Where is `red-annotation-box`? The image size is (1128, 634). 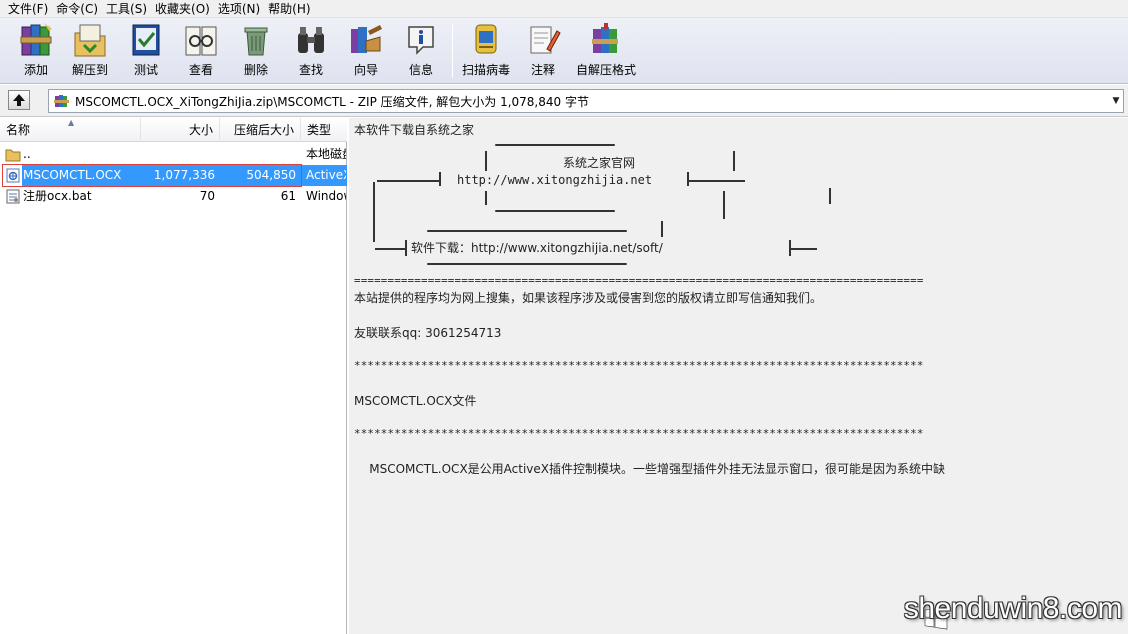 red-annotation-box is located at coordinates (152, 175).